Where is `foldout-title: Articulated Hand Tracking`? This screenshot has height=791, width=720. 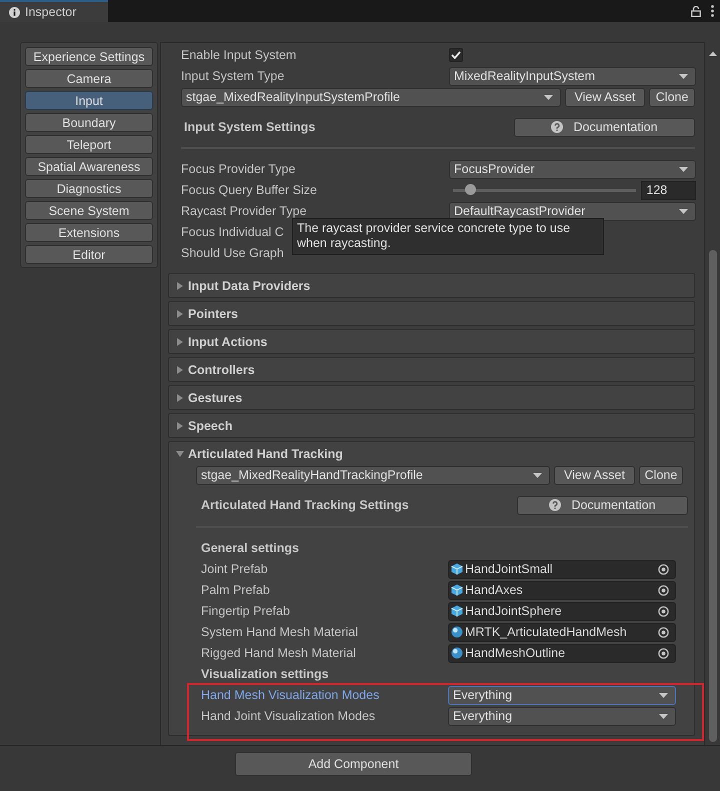
foldout-title: Articulated Hand Tracking is located at coordinates (265, 453).